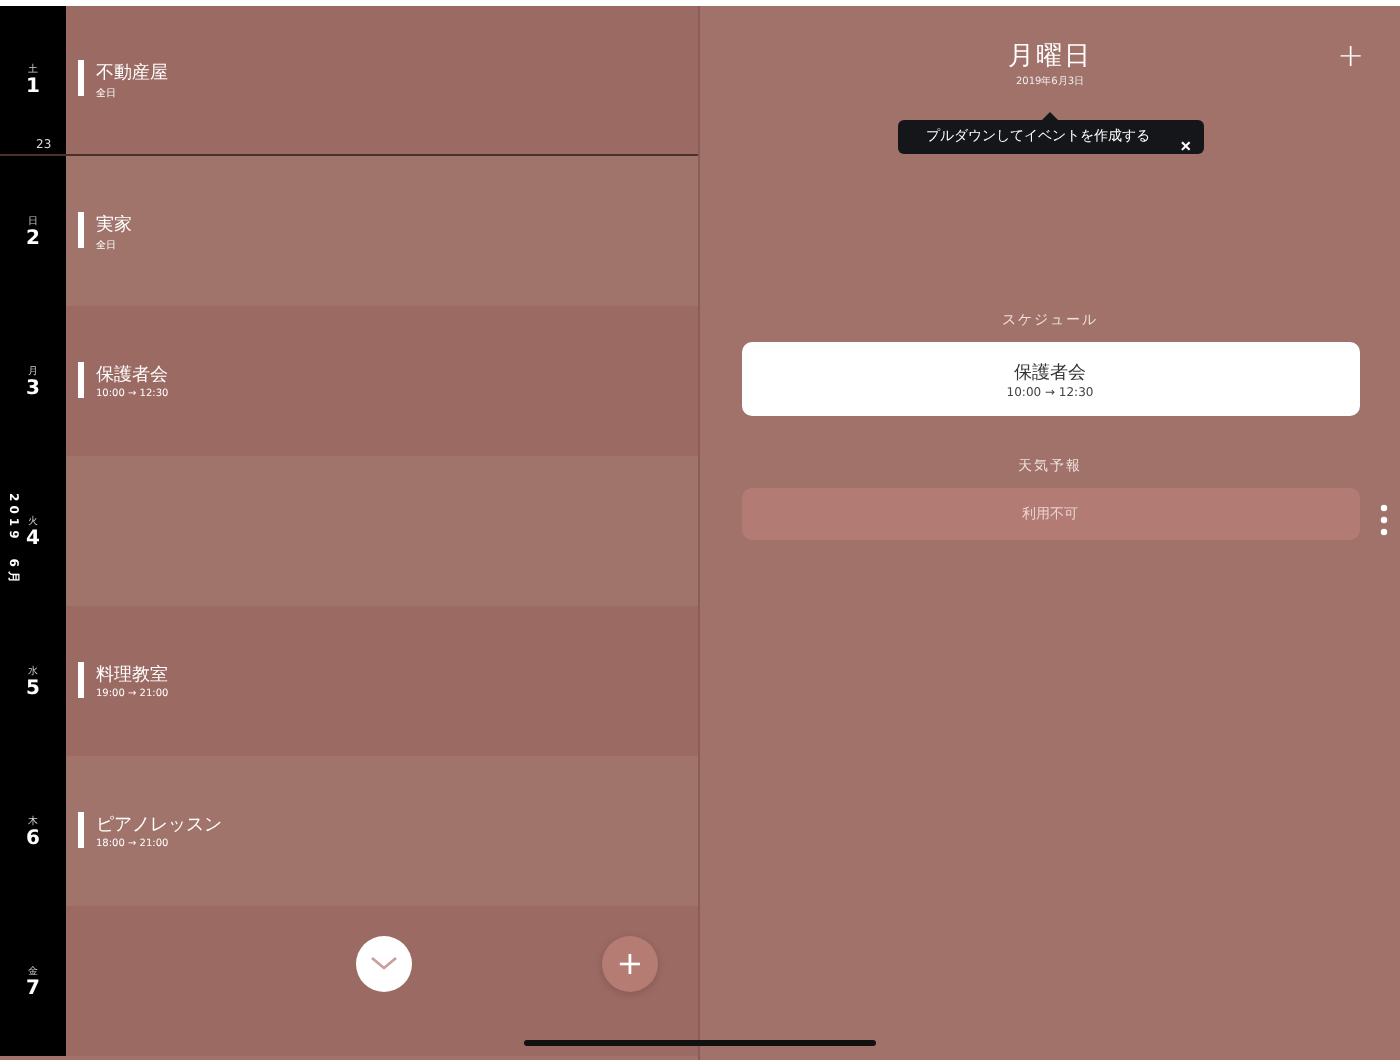  I want to click on chevron-down-icon, so click(384, 964).